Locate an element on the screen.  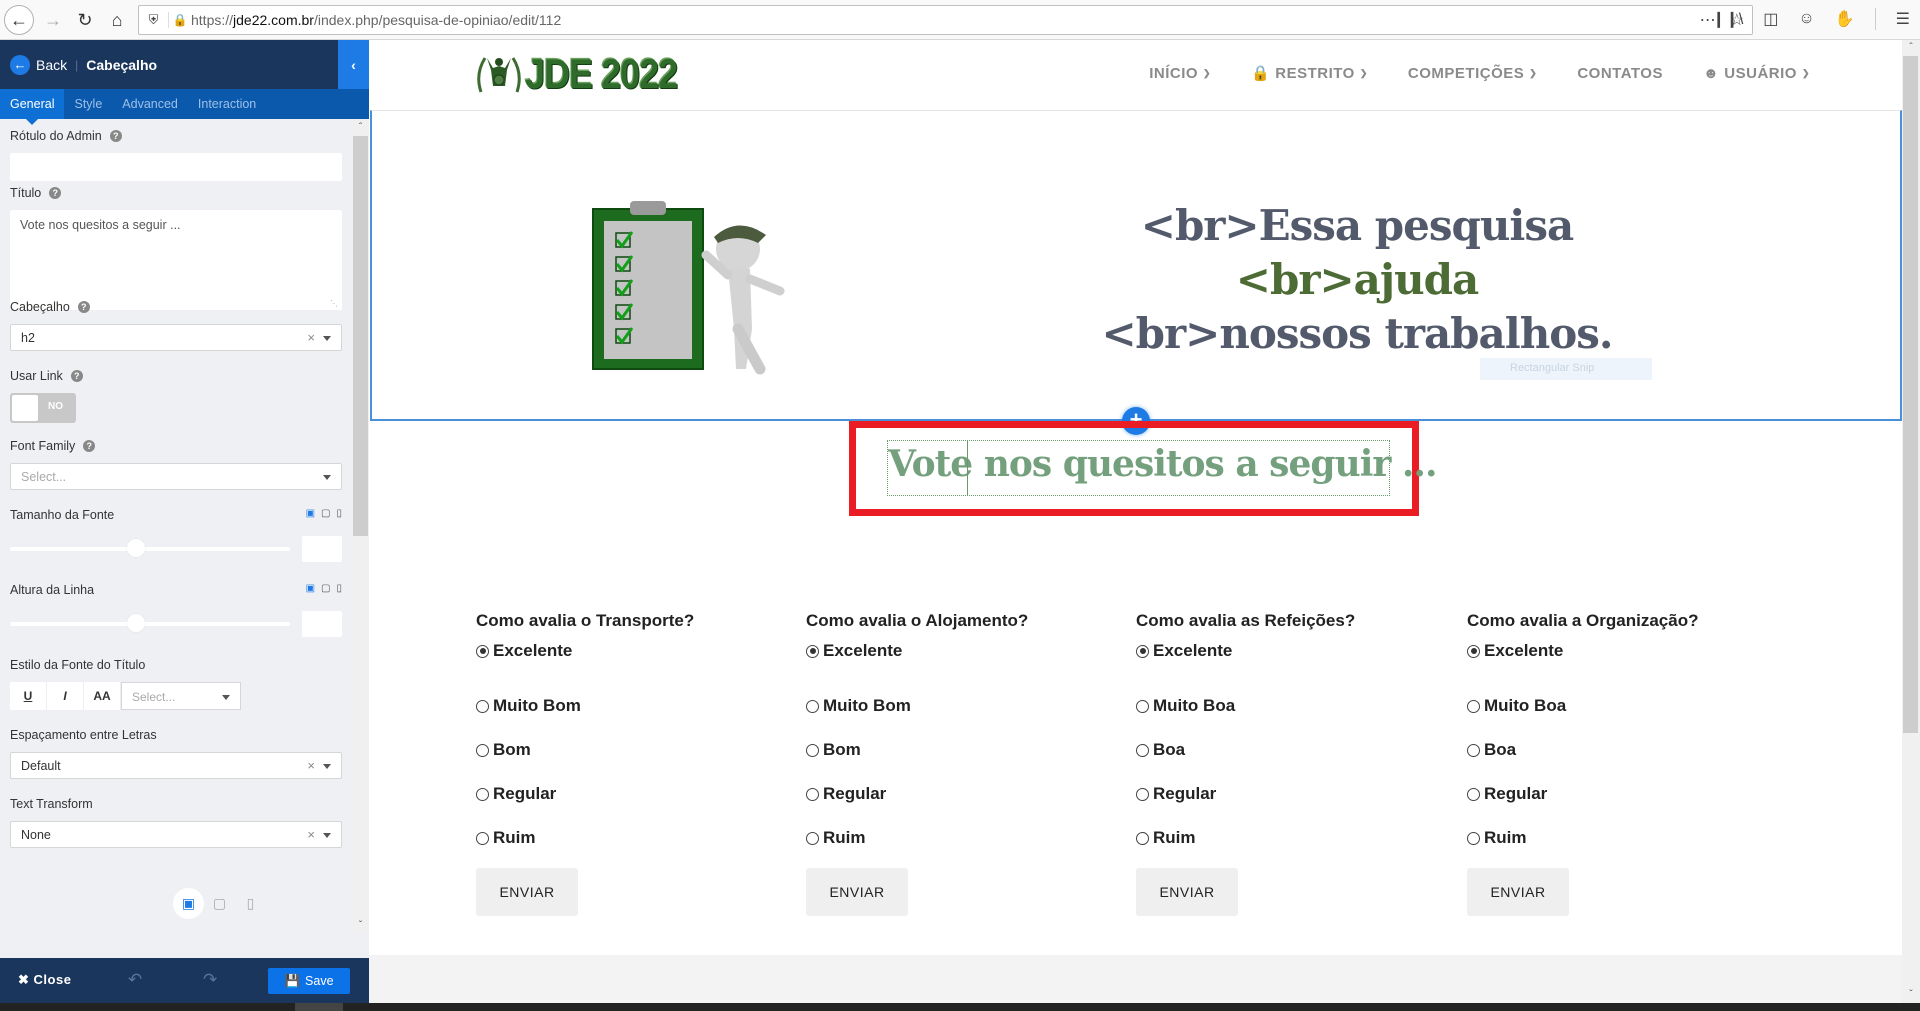
library-icon: ❙❙\ is located at coordinates (1727, 19).